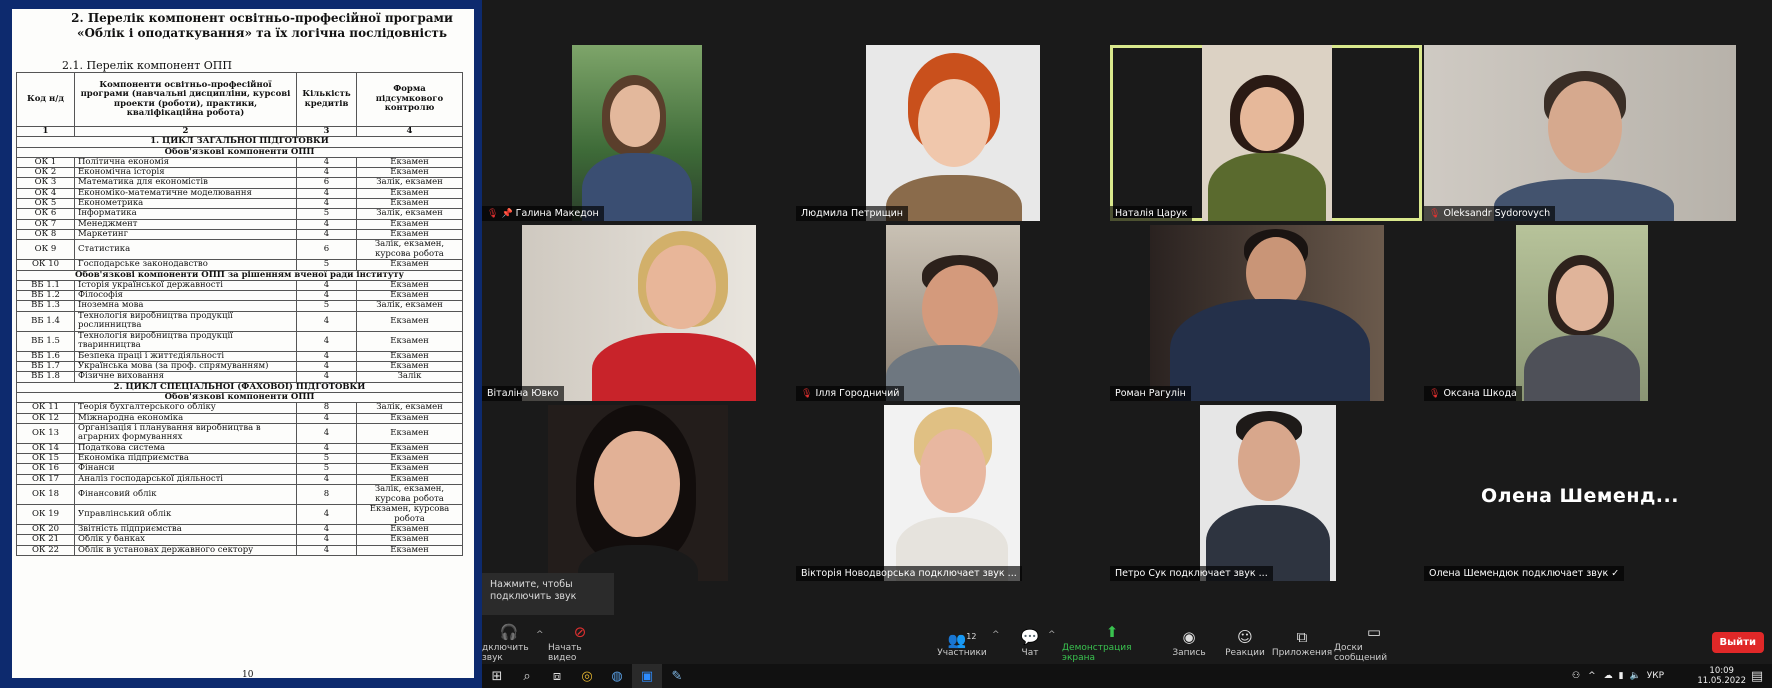 This screenshot has height=688, width=1772. Describe the element at coordinates (1524, 573) in the screenshot. I see `participant-name: Олена Шемендюк подключает звук ✓` at that location.